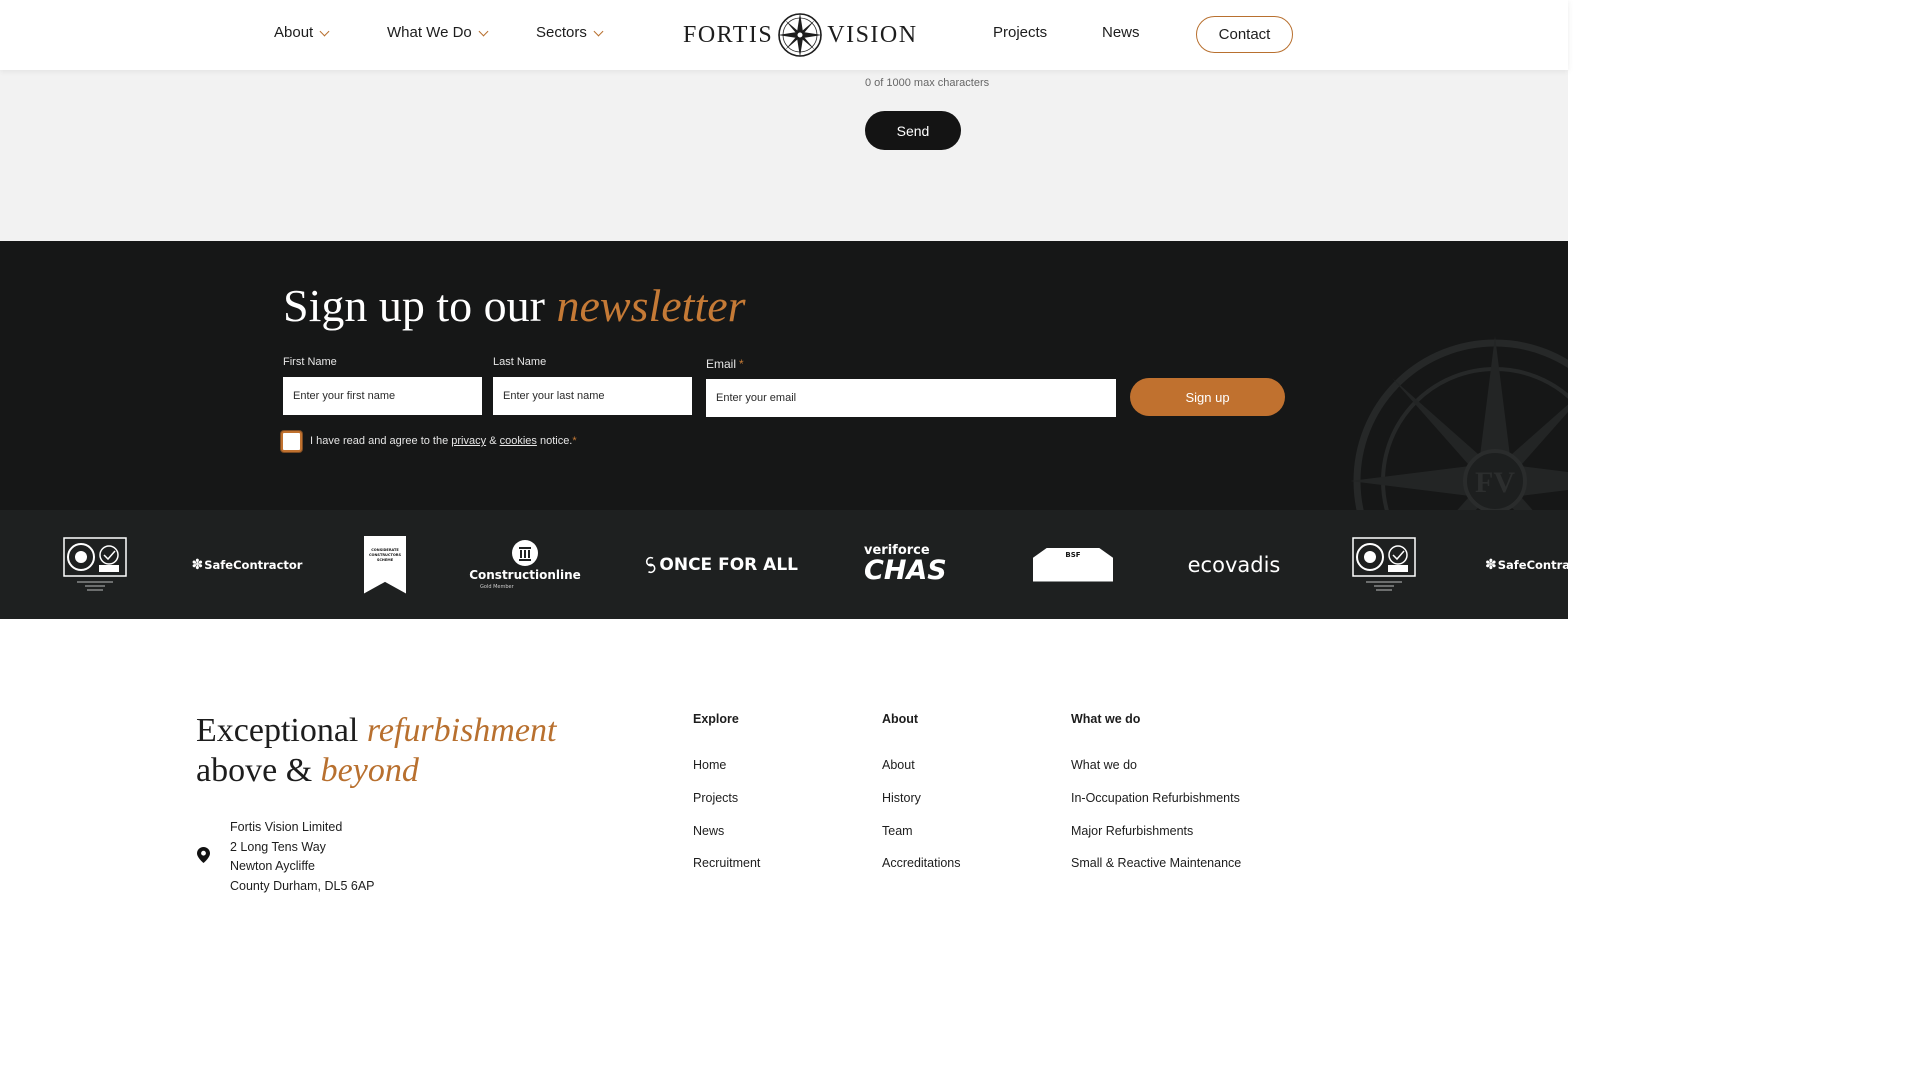 This screenshot has width=1920, height=1080. I want to click on privacy-link: privacy, so click(468, 441).